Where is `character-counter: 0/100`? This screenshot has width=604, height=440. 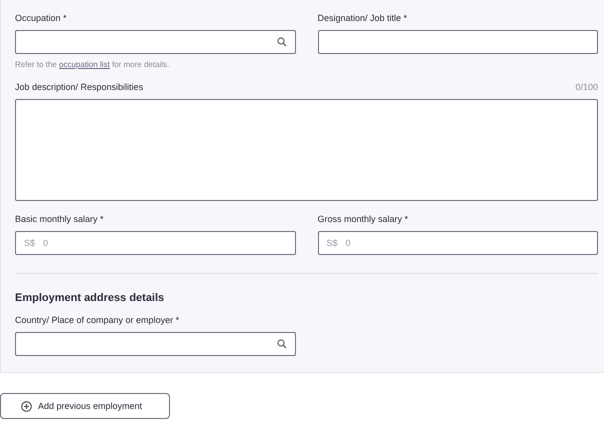
character-counter: 0/100 is located at coordinates (586, 87).